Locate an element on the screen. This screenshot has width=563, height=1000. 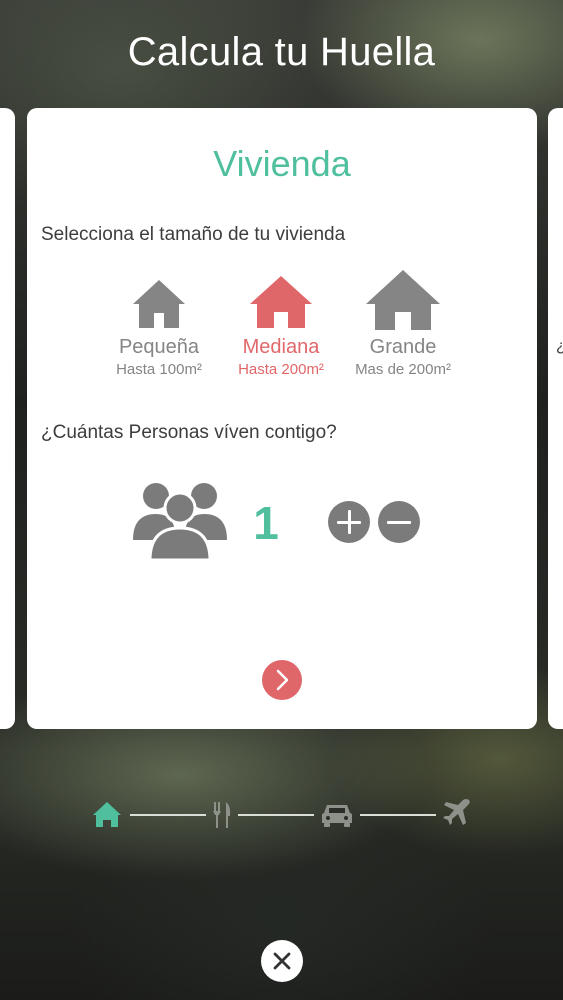
size-option-detail: Mas de 200m² is located at coordinates (403, 369).